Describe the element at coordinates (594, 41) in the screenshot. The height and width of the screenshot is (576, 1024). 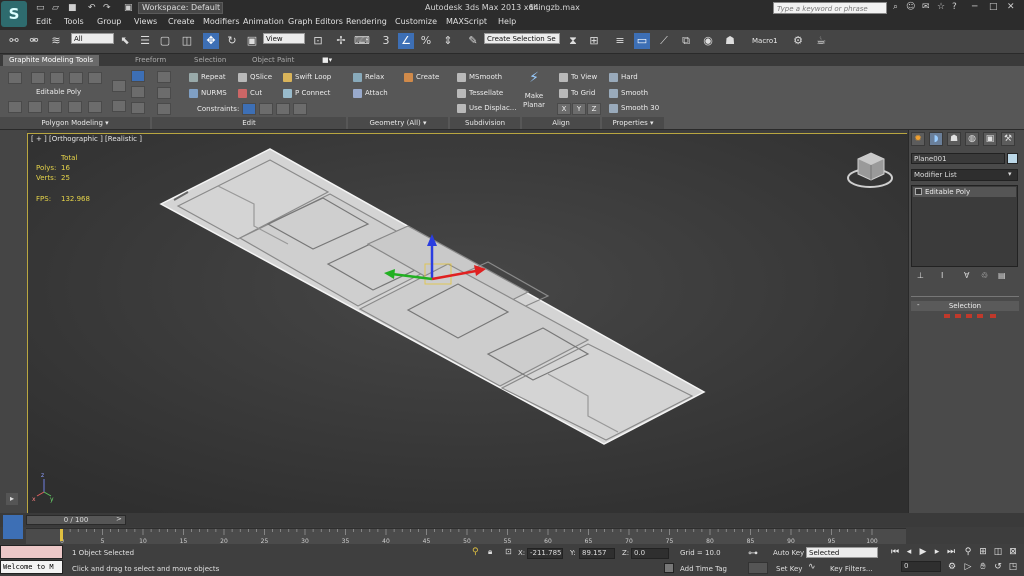
I see `align-icon: ⊞` at that location.